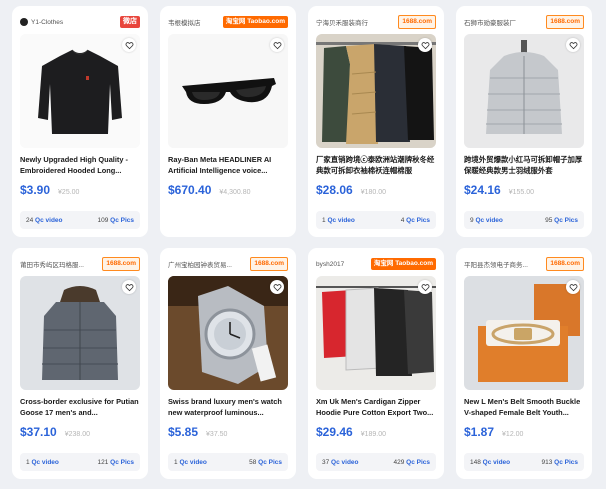  Describe the element at coordinates (68, 22) in the screenshot. I see `seller-name: Y1-Clothes` at that location.